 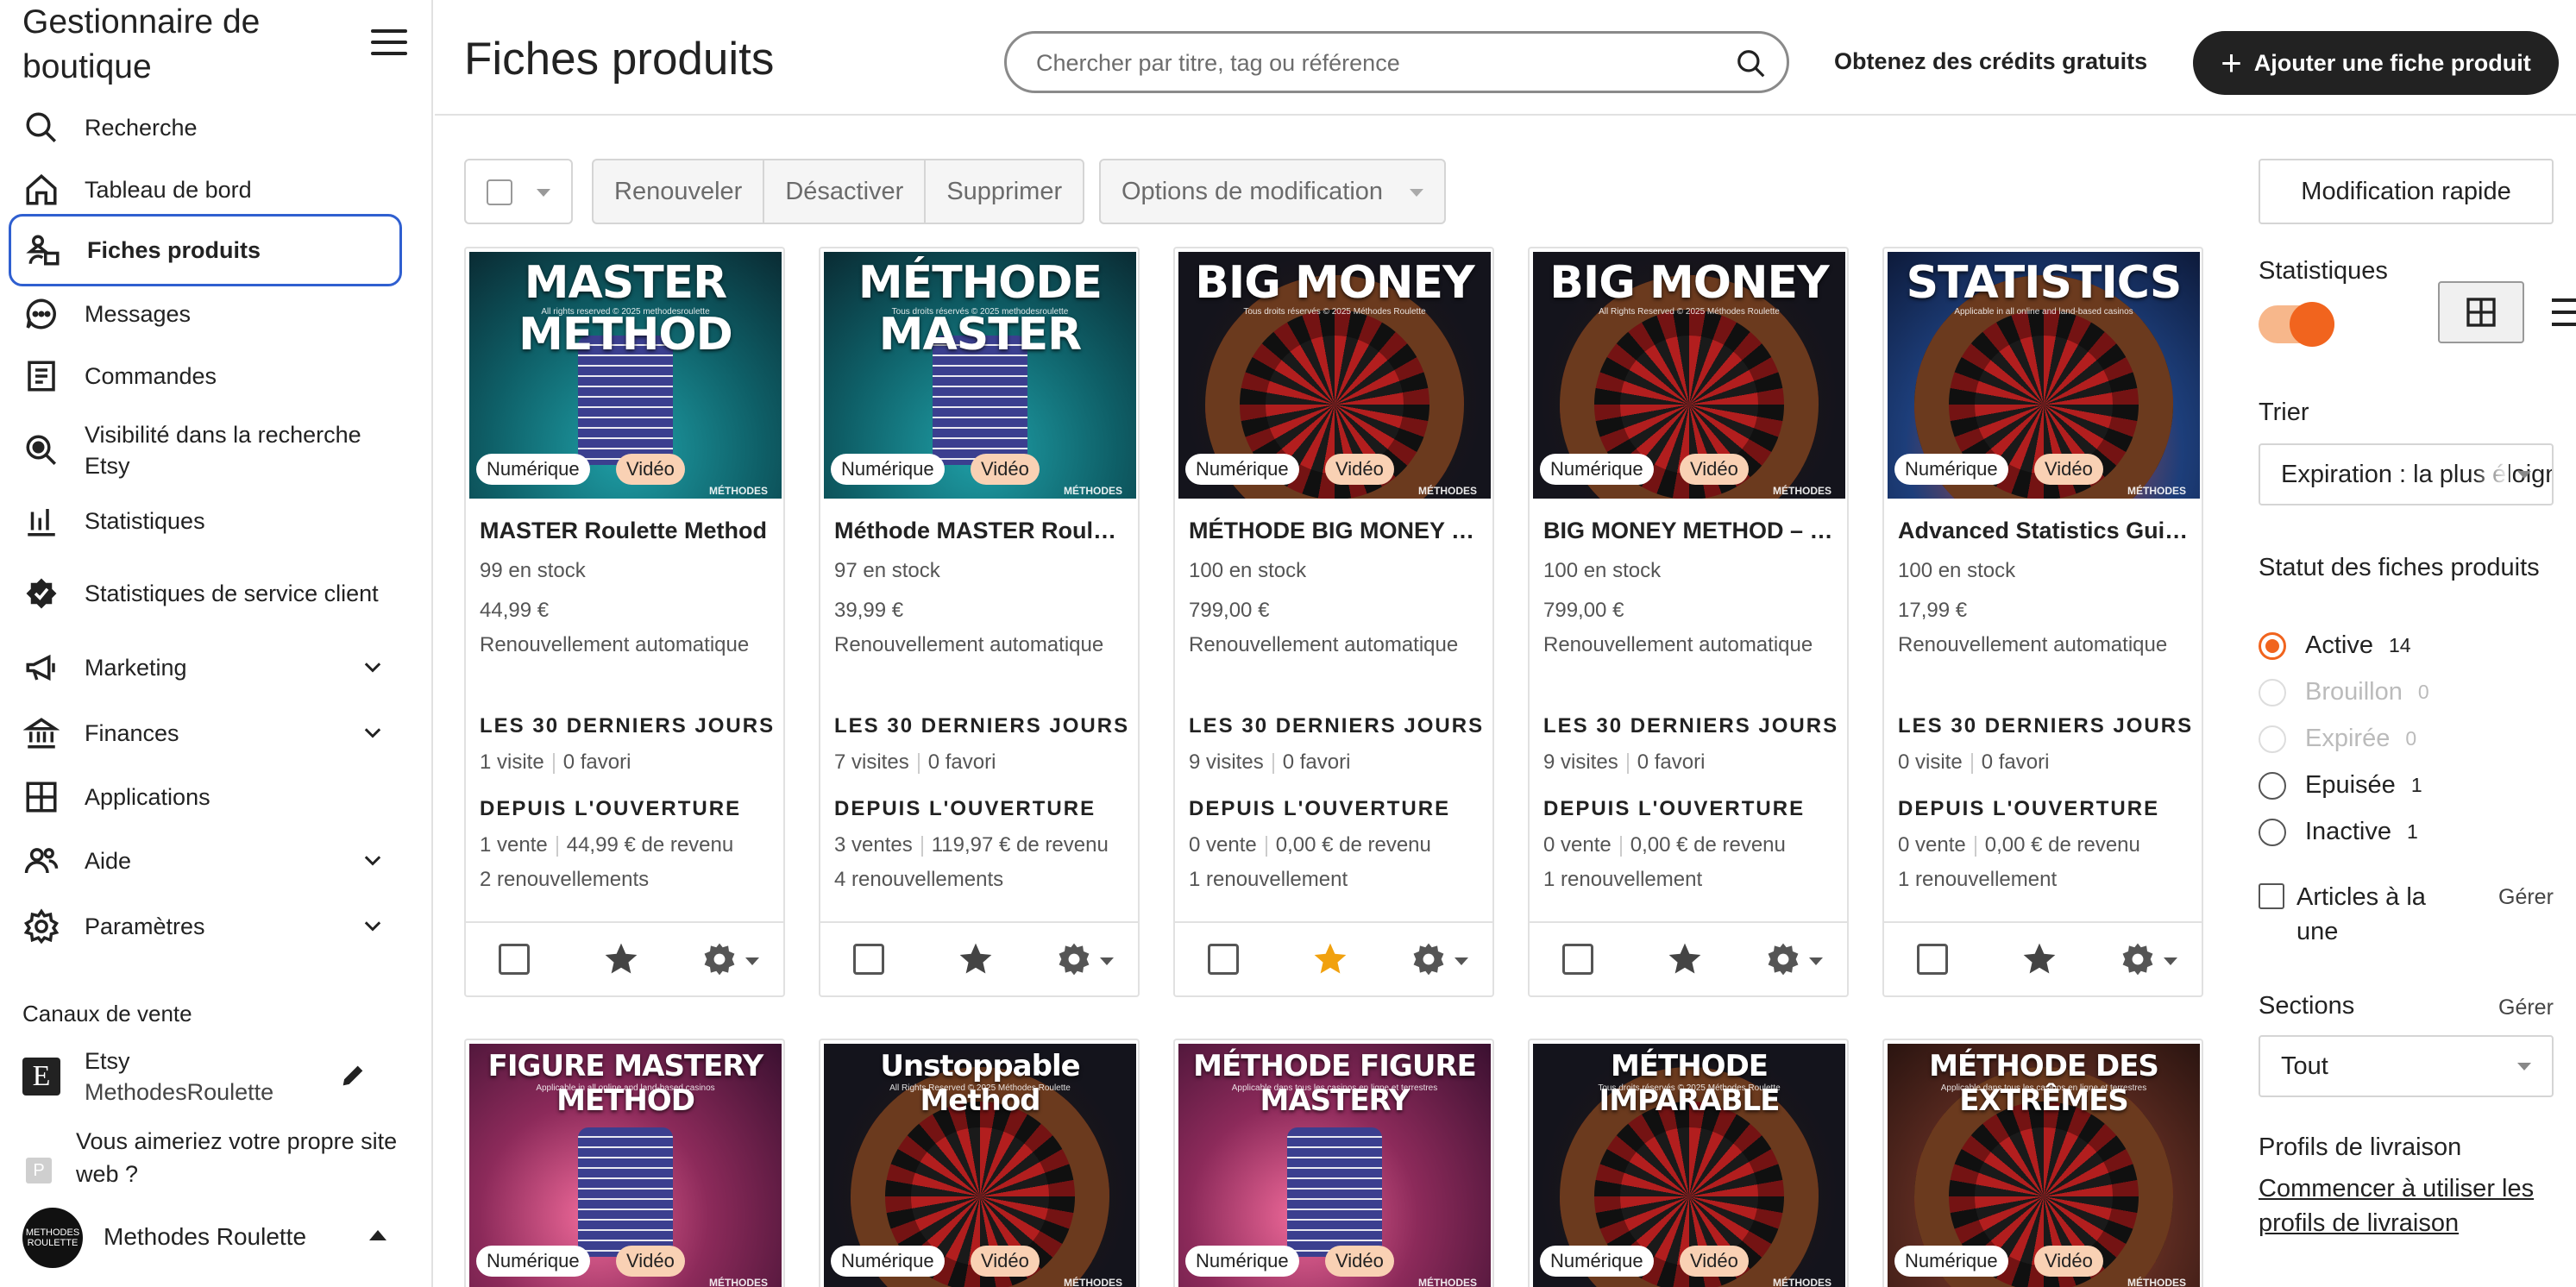 What do you see at coordinates (1372, 63) in the screenshot?
I see `search-input` at bounding box center [1372, 63].